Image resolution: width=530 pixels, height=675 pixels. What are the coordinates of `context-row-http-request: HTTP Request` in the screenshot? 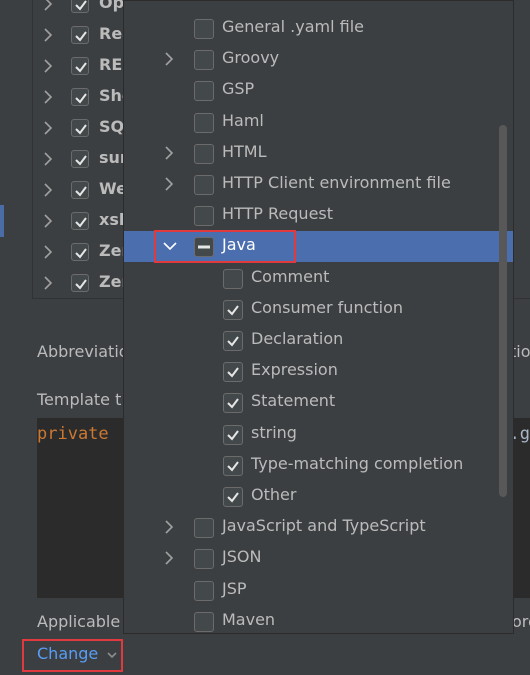 It's located at (318, 215).